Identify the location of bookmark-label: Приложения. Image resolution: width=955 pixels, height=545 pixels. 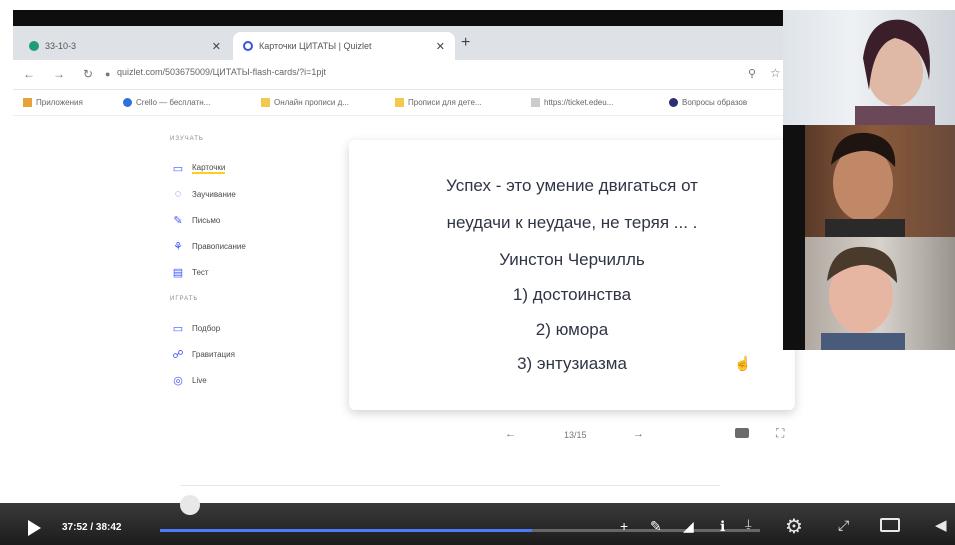
(59, 102).